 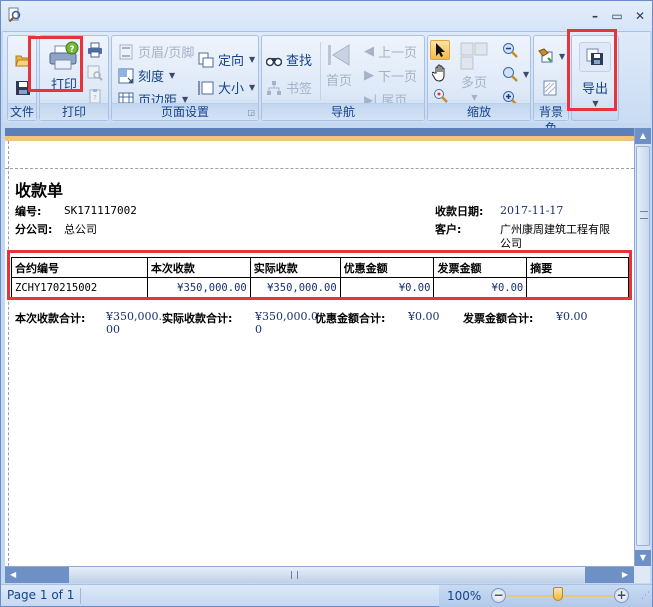 I want to click on cursor-arrow-icon, so click(x=440, y=50).